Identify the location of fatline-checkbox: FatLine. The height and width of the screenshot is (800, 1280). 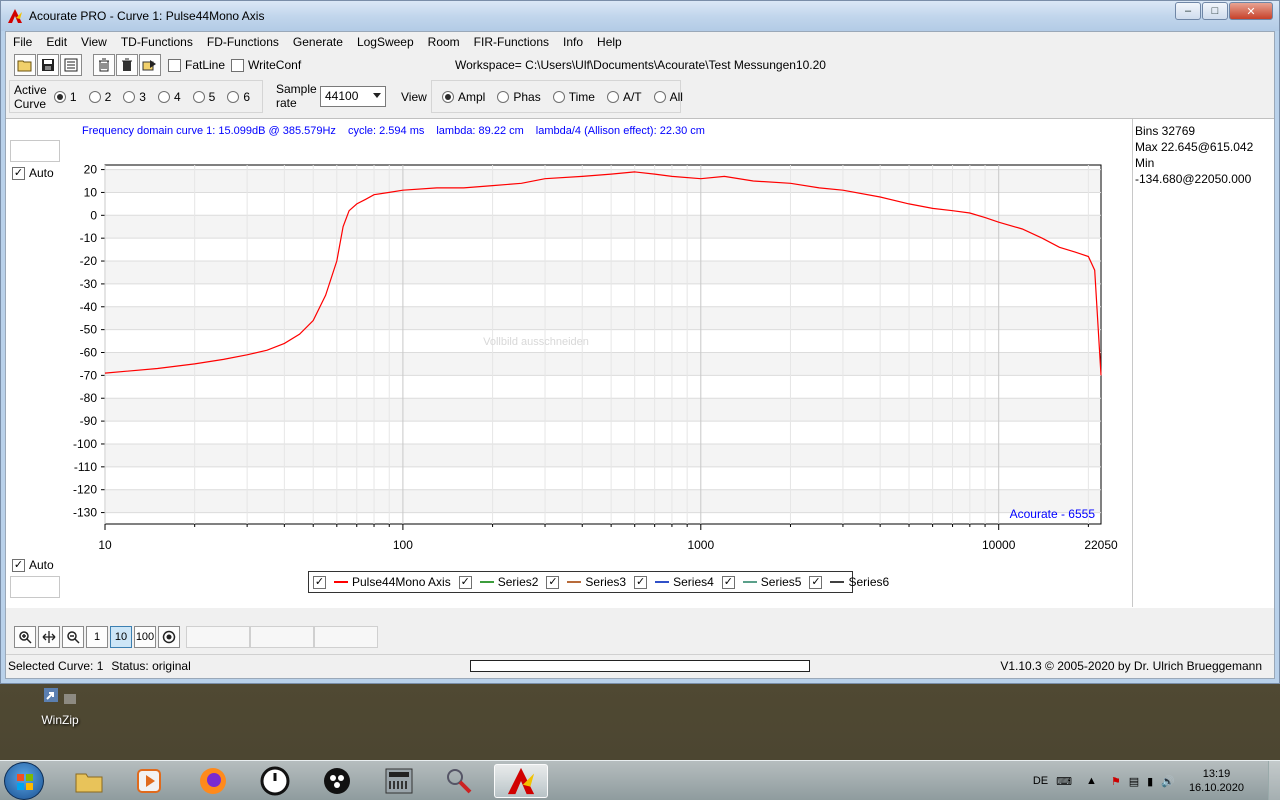
(196, 65).